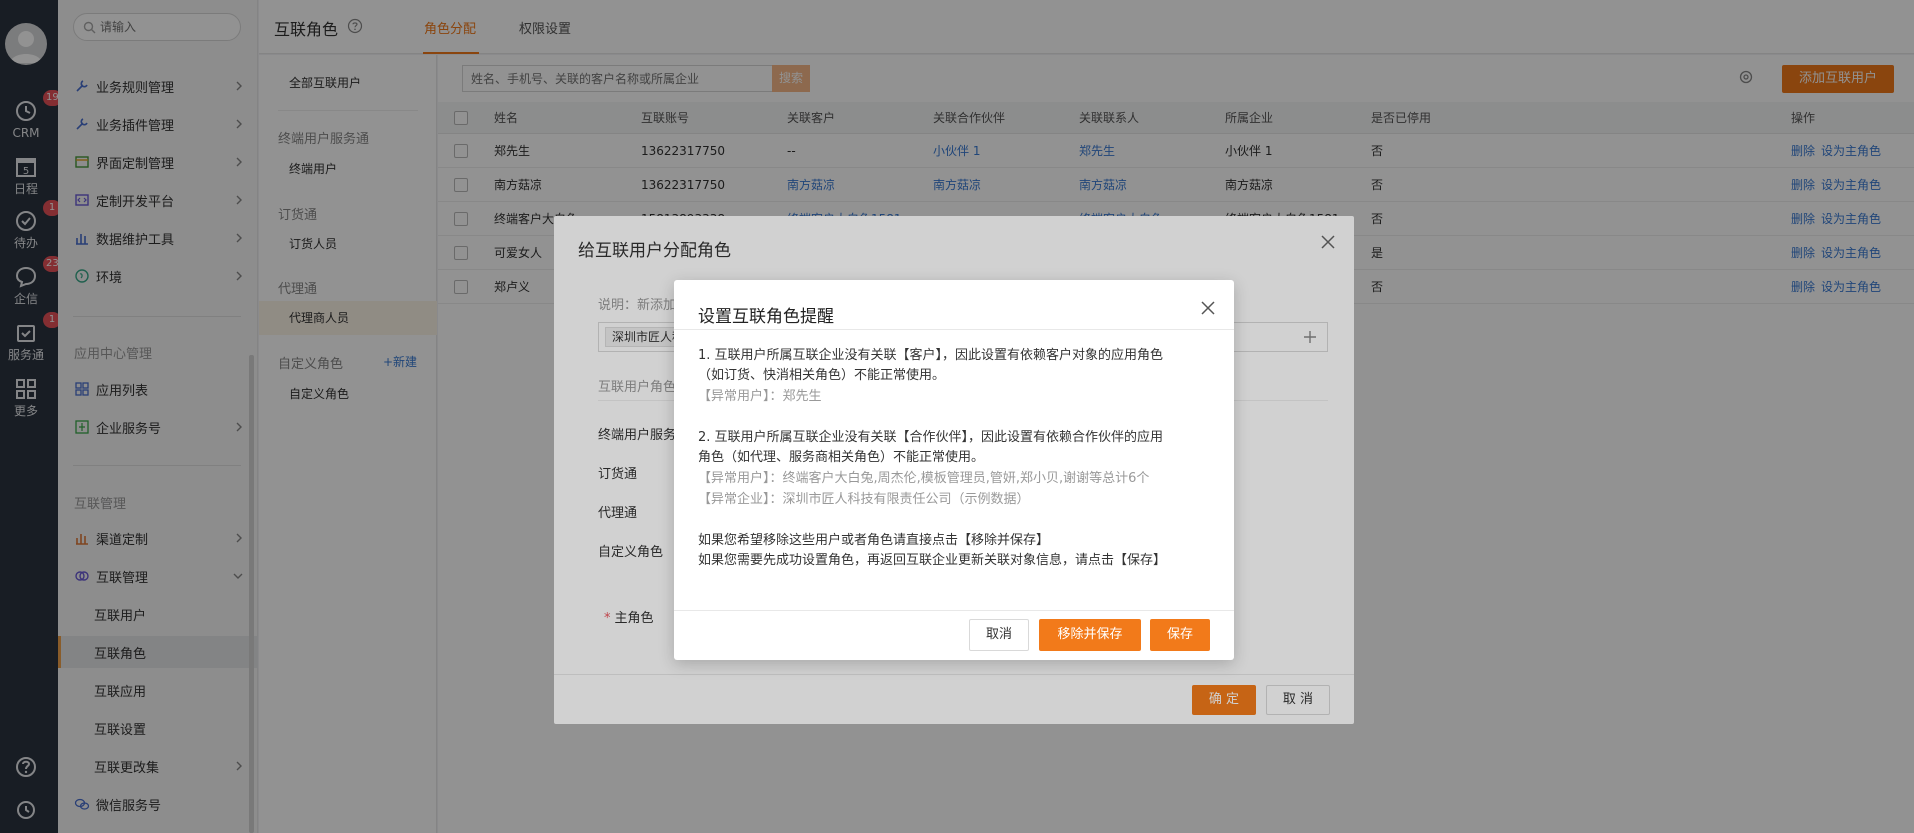 This screenshot has width=1914, height=833. I want to click on save-button: 保存, so click(1180, 635).